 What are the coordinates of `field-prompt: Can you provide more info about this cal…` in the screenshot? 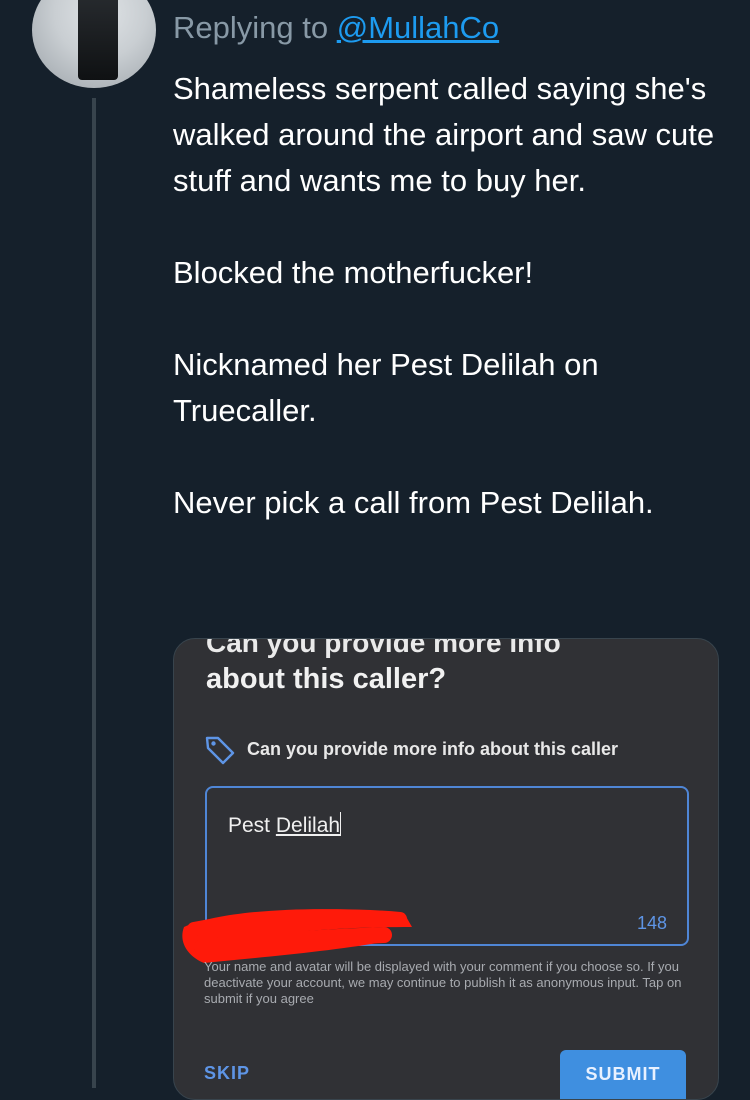 It's located at (433, 749).